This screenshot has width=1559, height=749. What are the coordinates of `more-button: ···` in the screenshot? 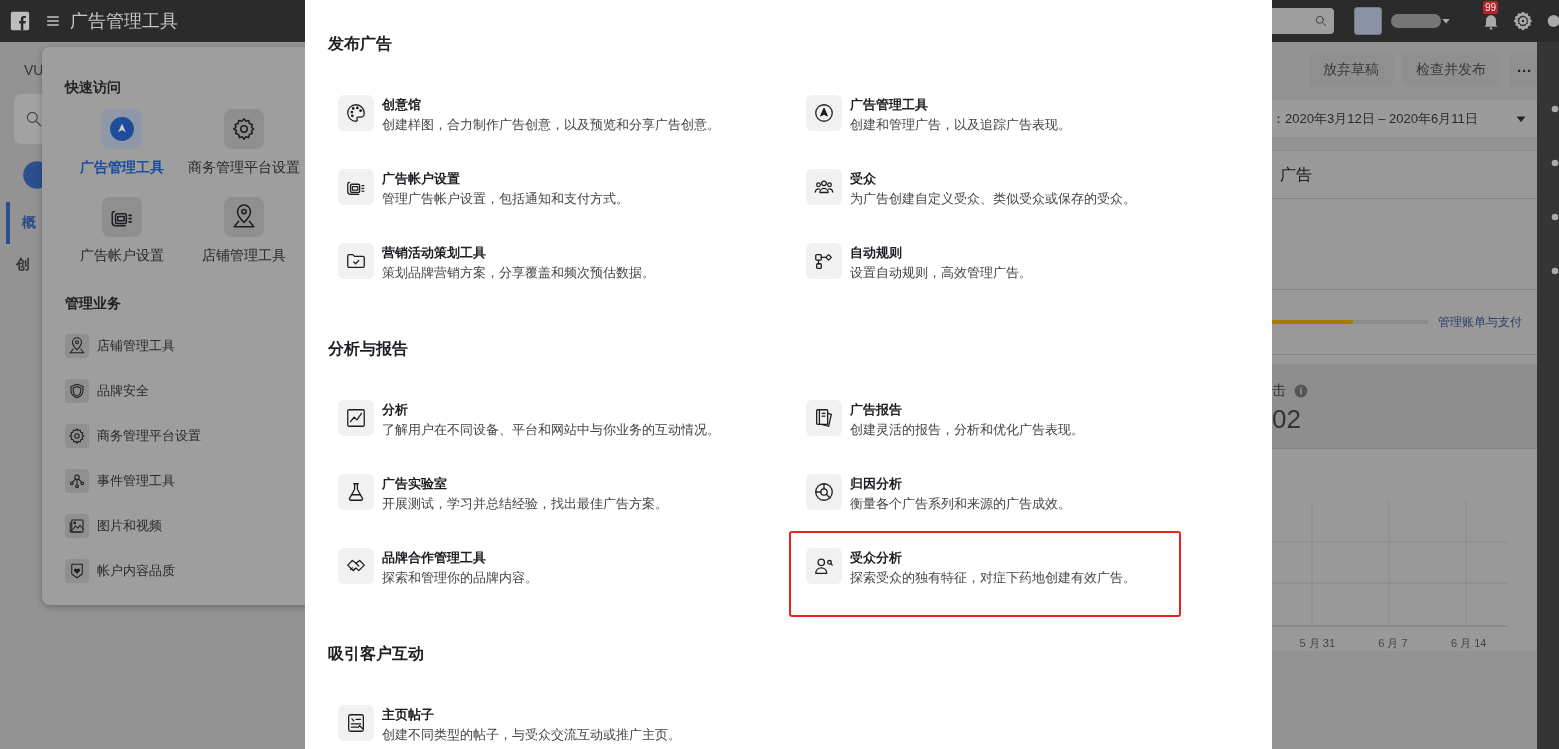 It's located at (1523, 70).